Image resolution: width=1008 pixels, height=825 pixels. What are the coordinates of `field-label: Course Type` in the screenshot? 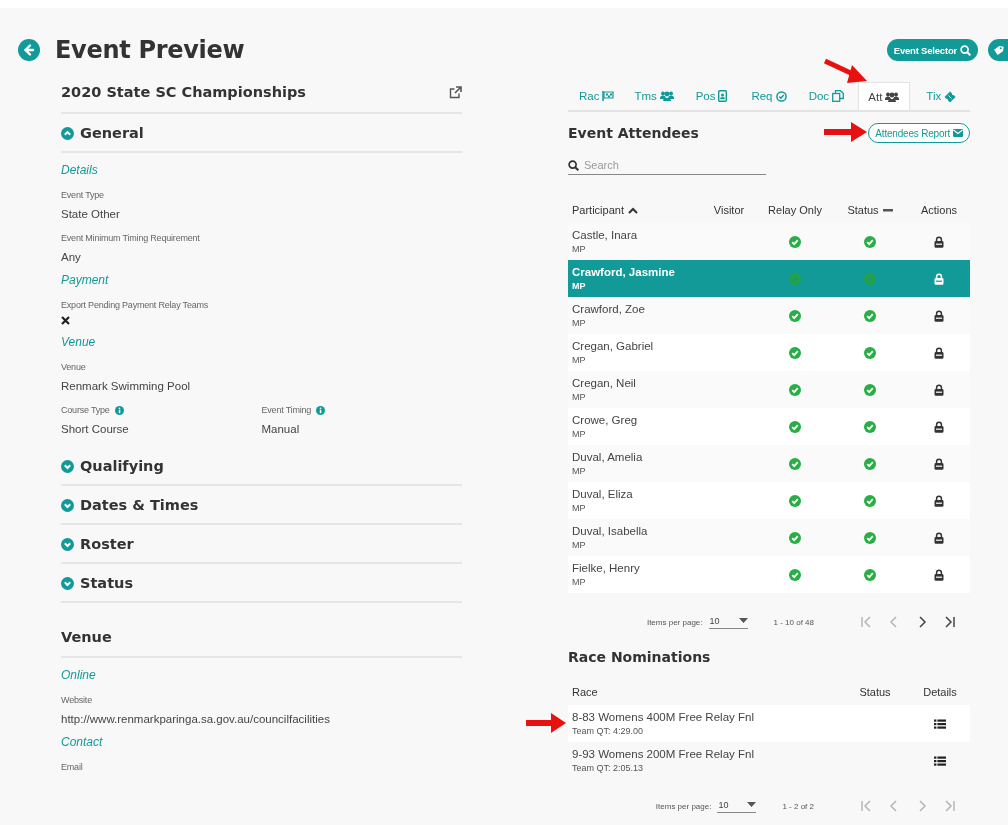 It's located at (85, 410).